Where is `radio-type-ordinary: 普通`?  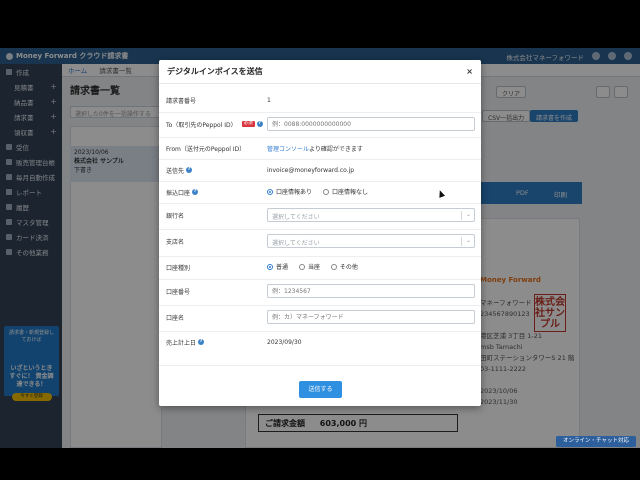
radio-type-ordinary: 普通 is located at coordinates (277, 266).